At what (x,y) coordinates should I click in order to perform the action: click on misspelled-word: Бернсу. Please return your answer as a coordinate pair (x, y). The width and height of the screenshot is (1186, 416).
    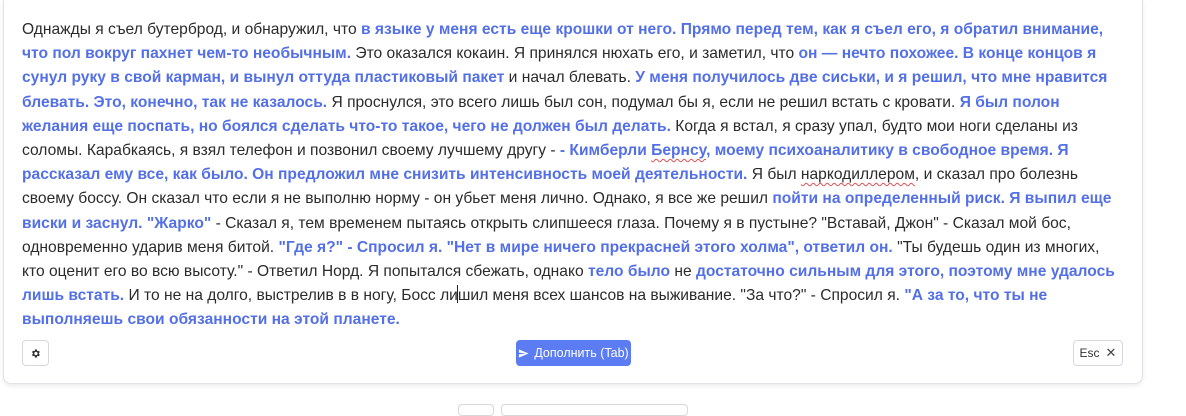
    Looking at the image, I should click on (679, 151).